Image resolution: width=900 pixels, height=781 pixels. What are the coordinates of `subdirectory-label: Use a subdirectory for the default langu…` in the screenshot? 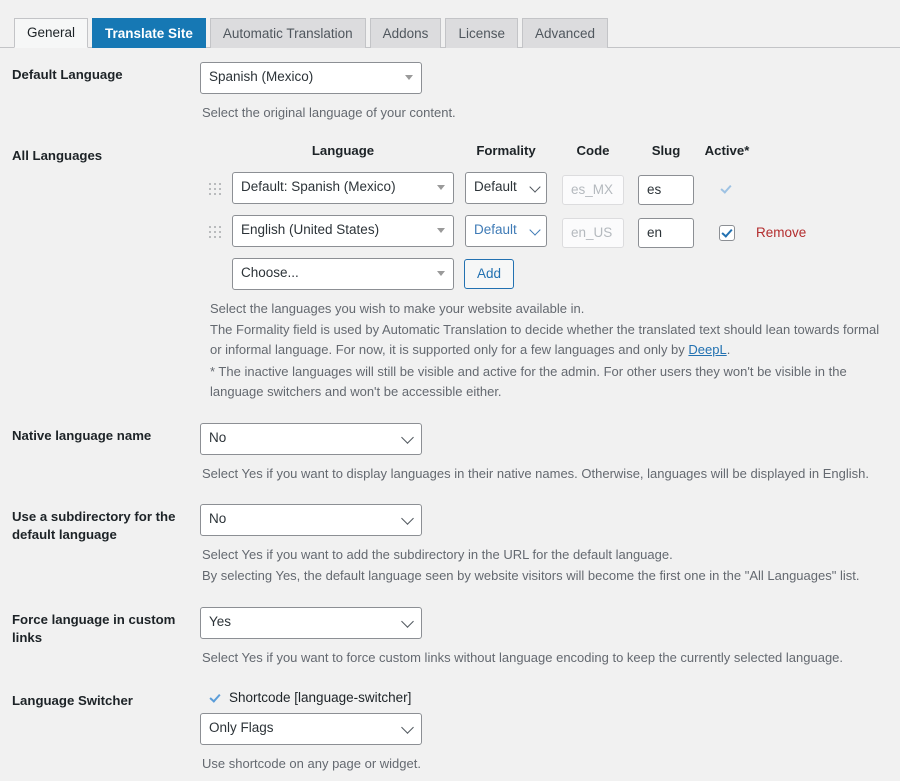 It's located at (94, 525).